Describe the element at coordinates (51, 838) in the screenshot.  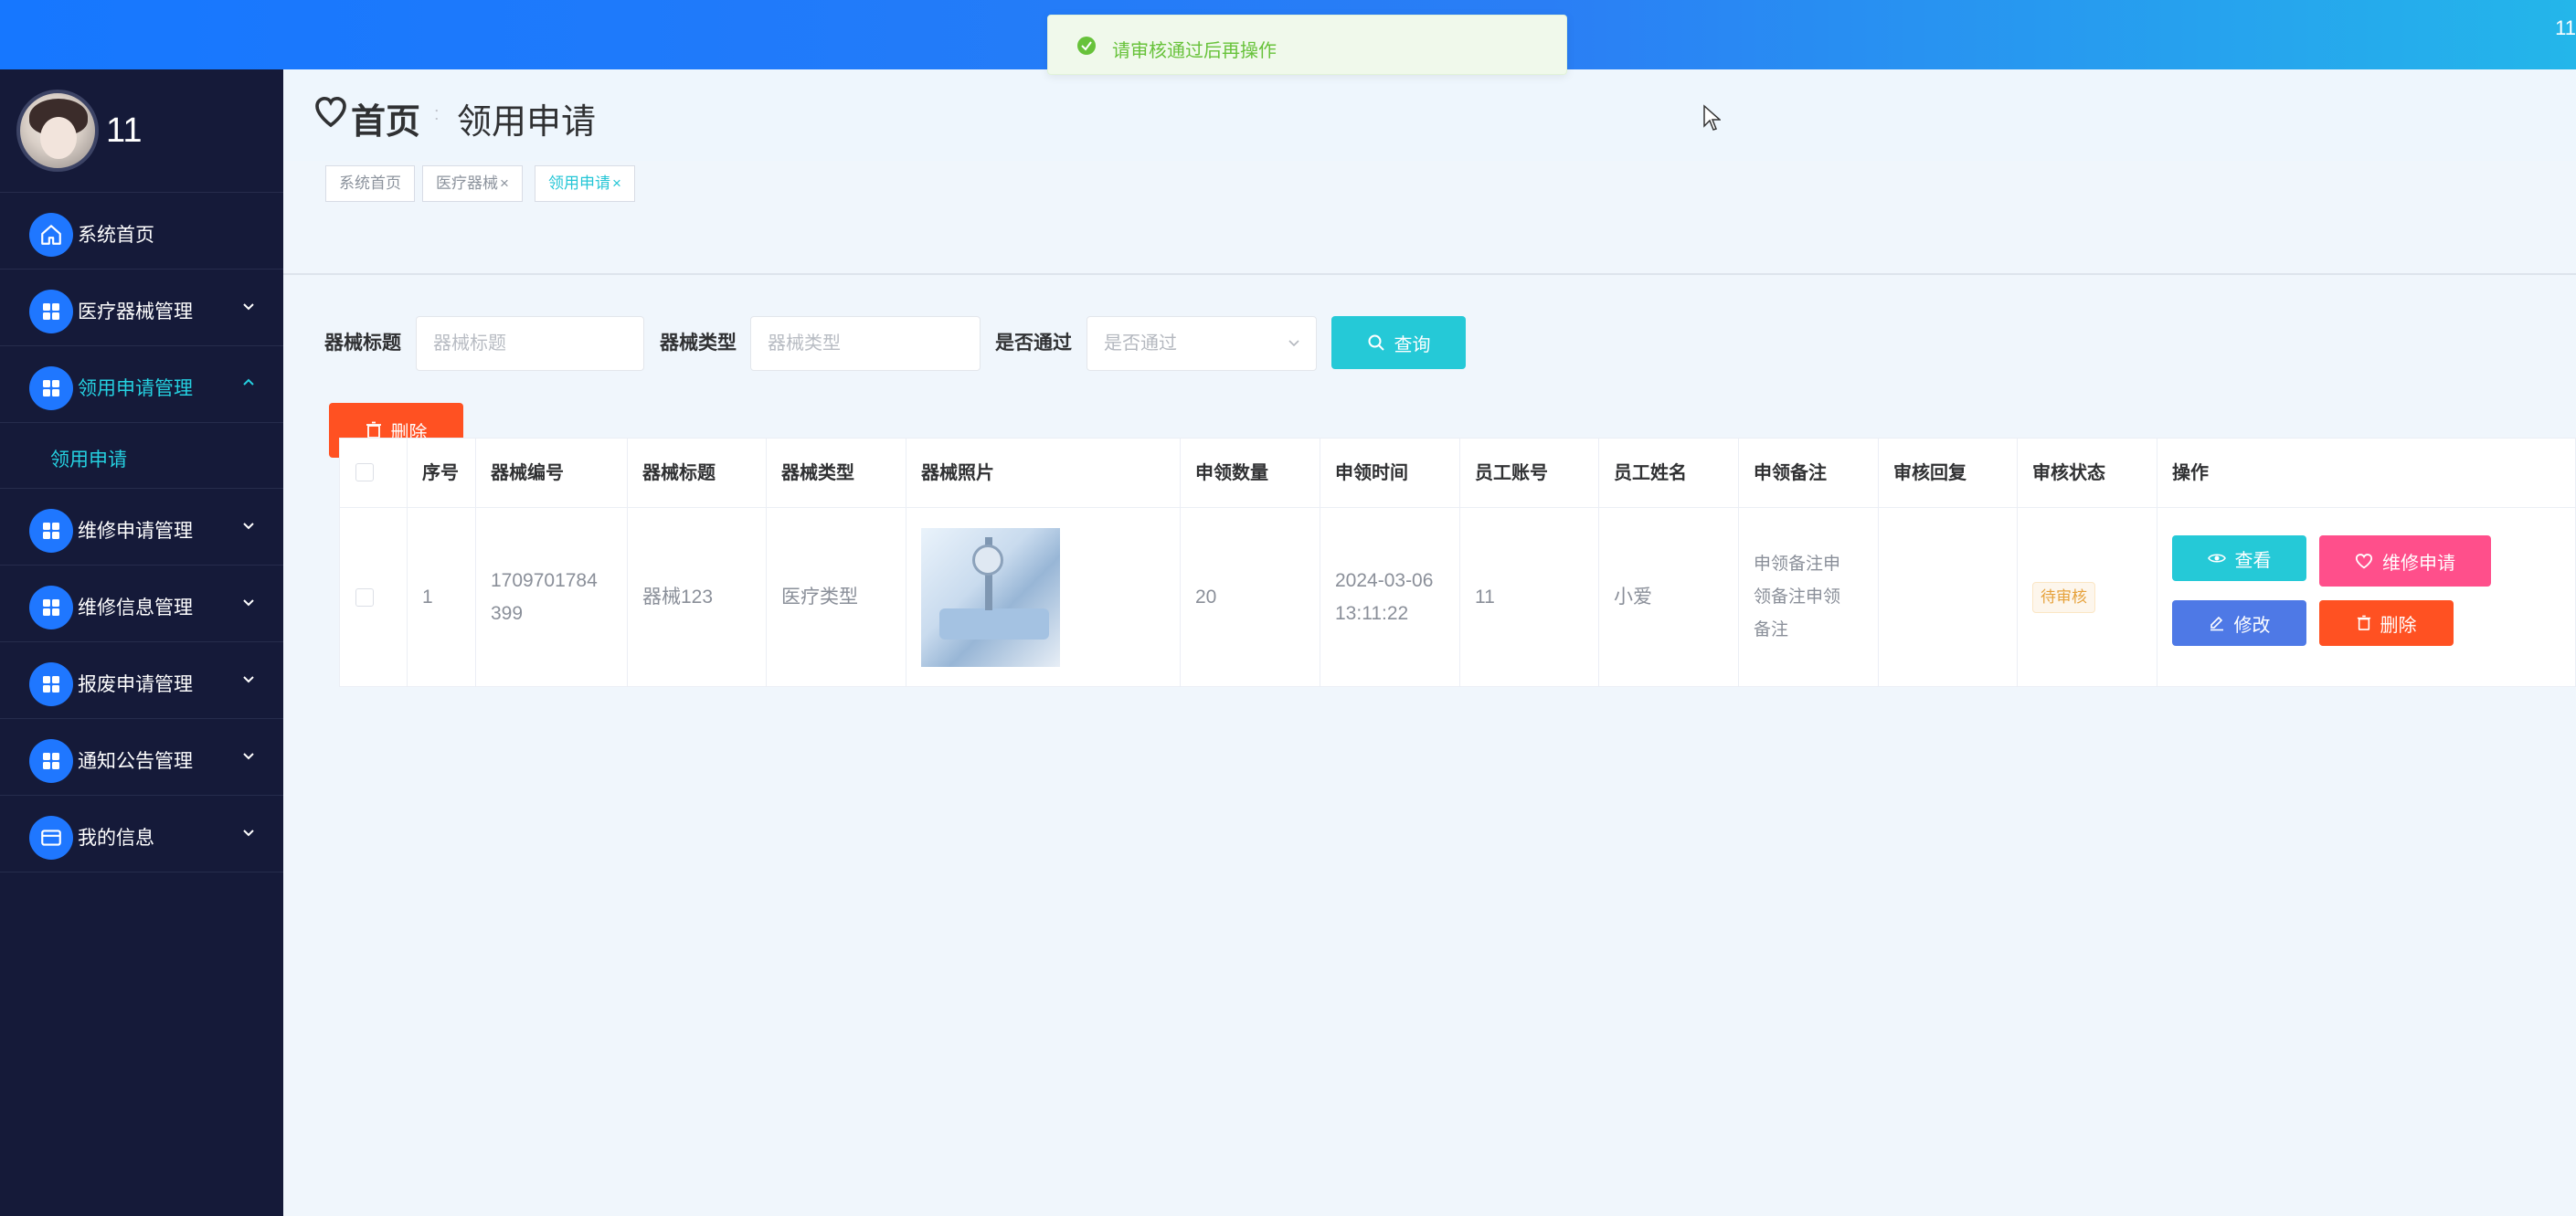
I see `wallet-icon` at that location.